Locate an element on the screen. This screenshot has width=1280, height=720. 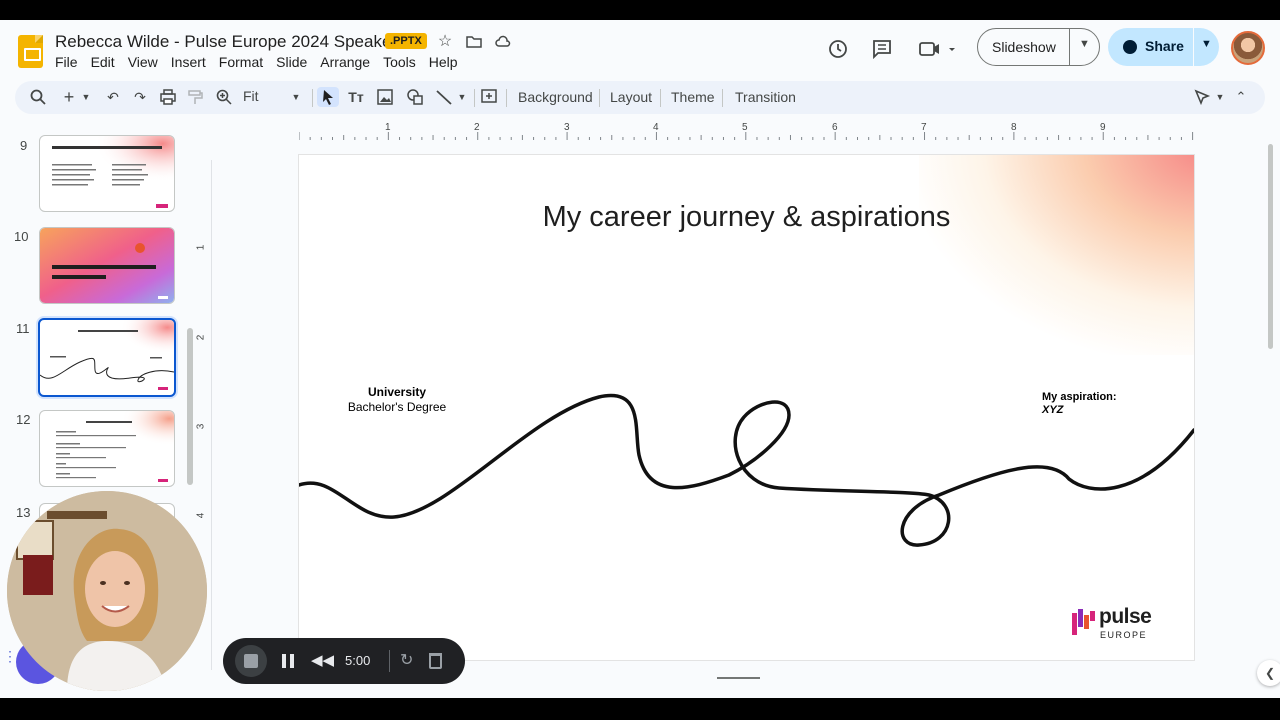
horizontal-scrollbar is located at coordinates (738, 678).